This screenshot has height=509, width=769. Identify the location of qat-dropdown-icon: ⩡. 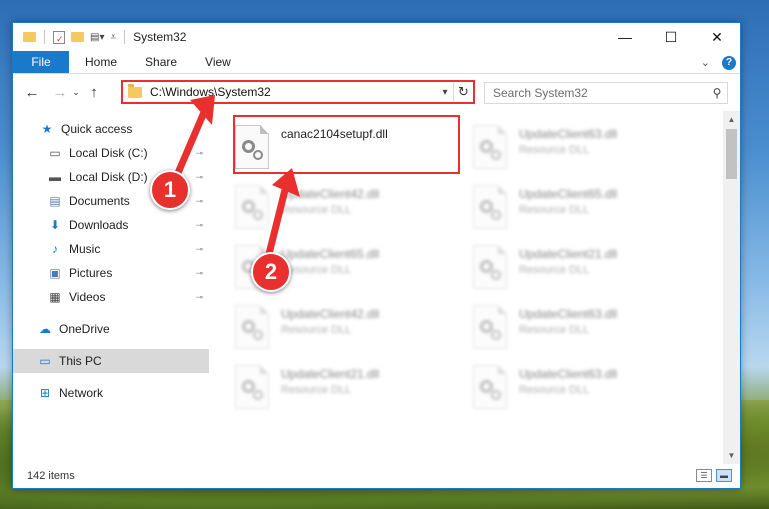
(113, 37).